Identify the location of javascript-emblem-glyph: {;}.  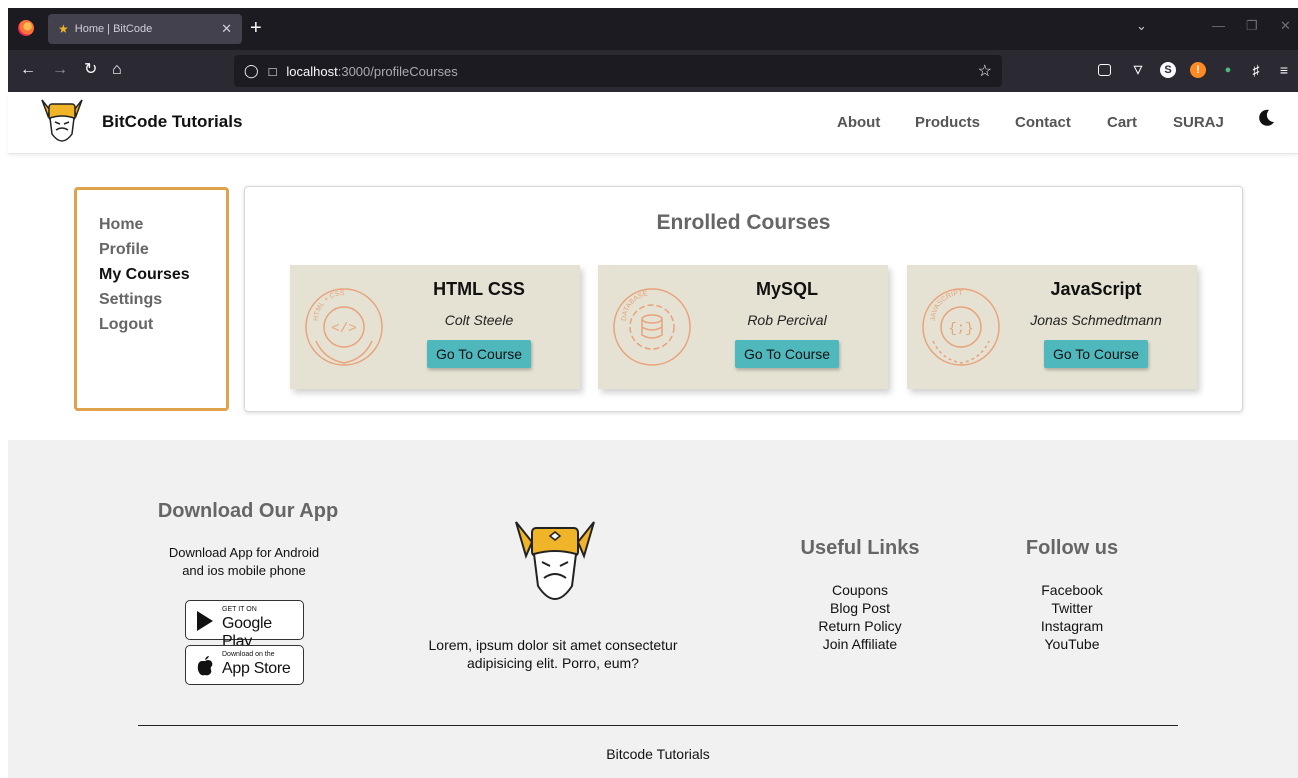
(960, 329).